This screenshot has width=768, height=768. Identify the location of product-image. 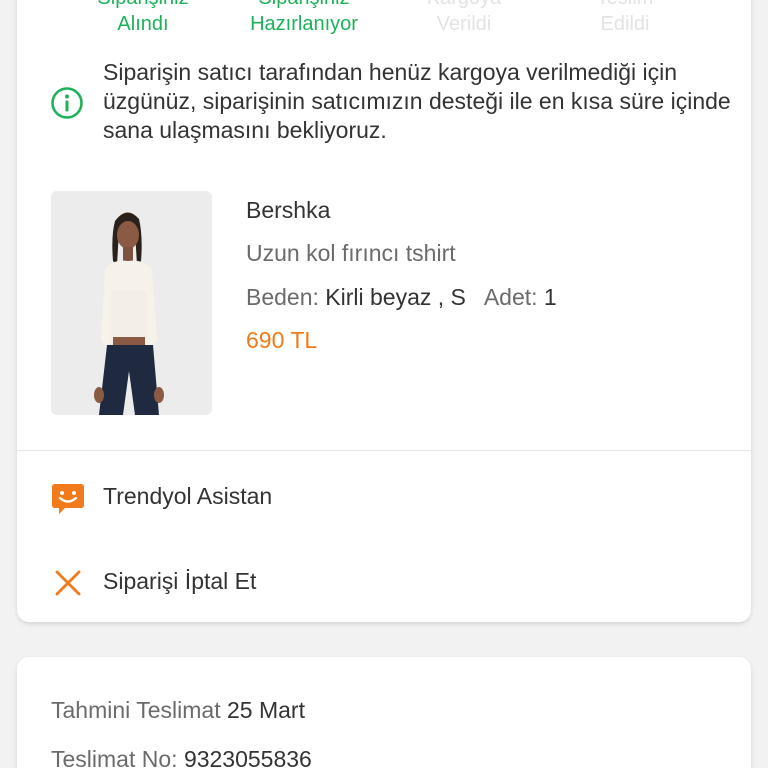
(131, 303).